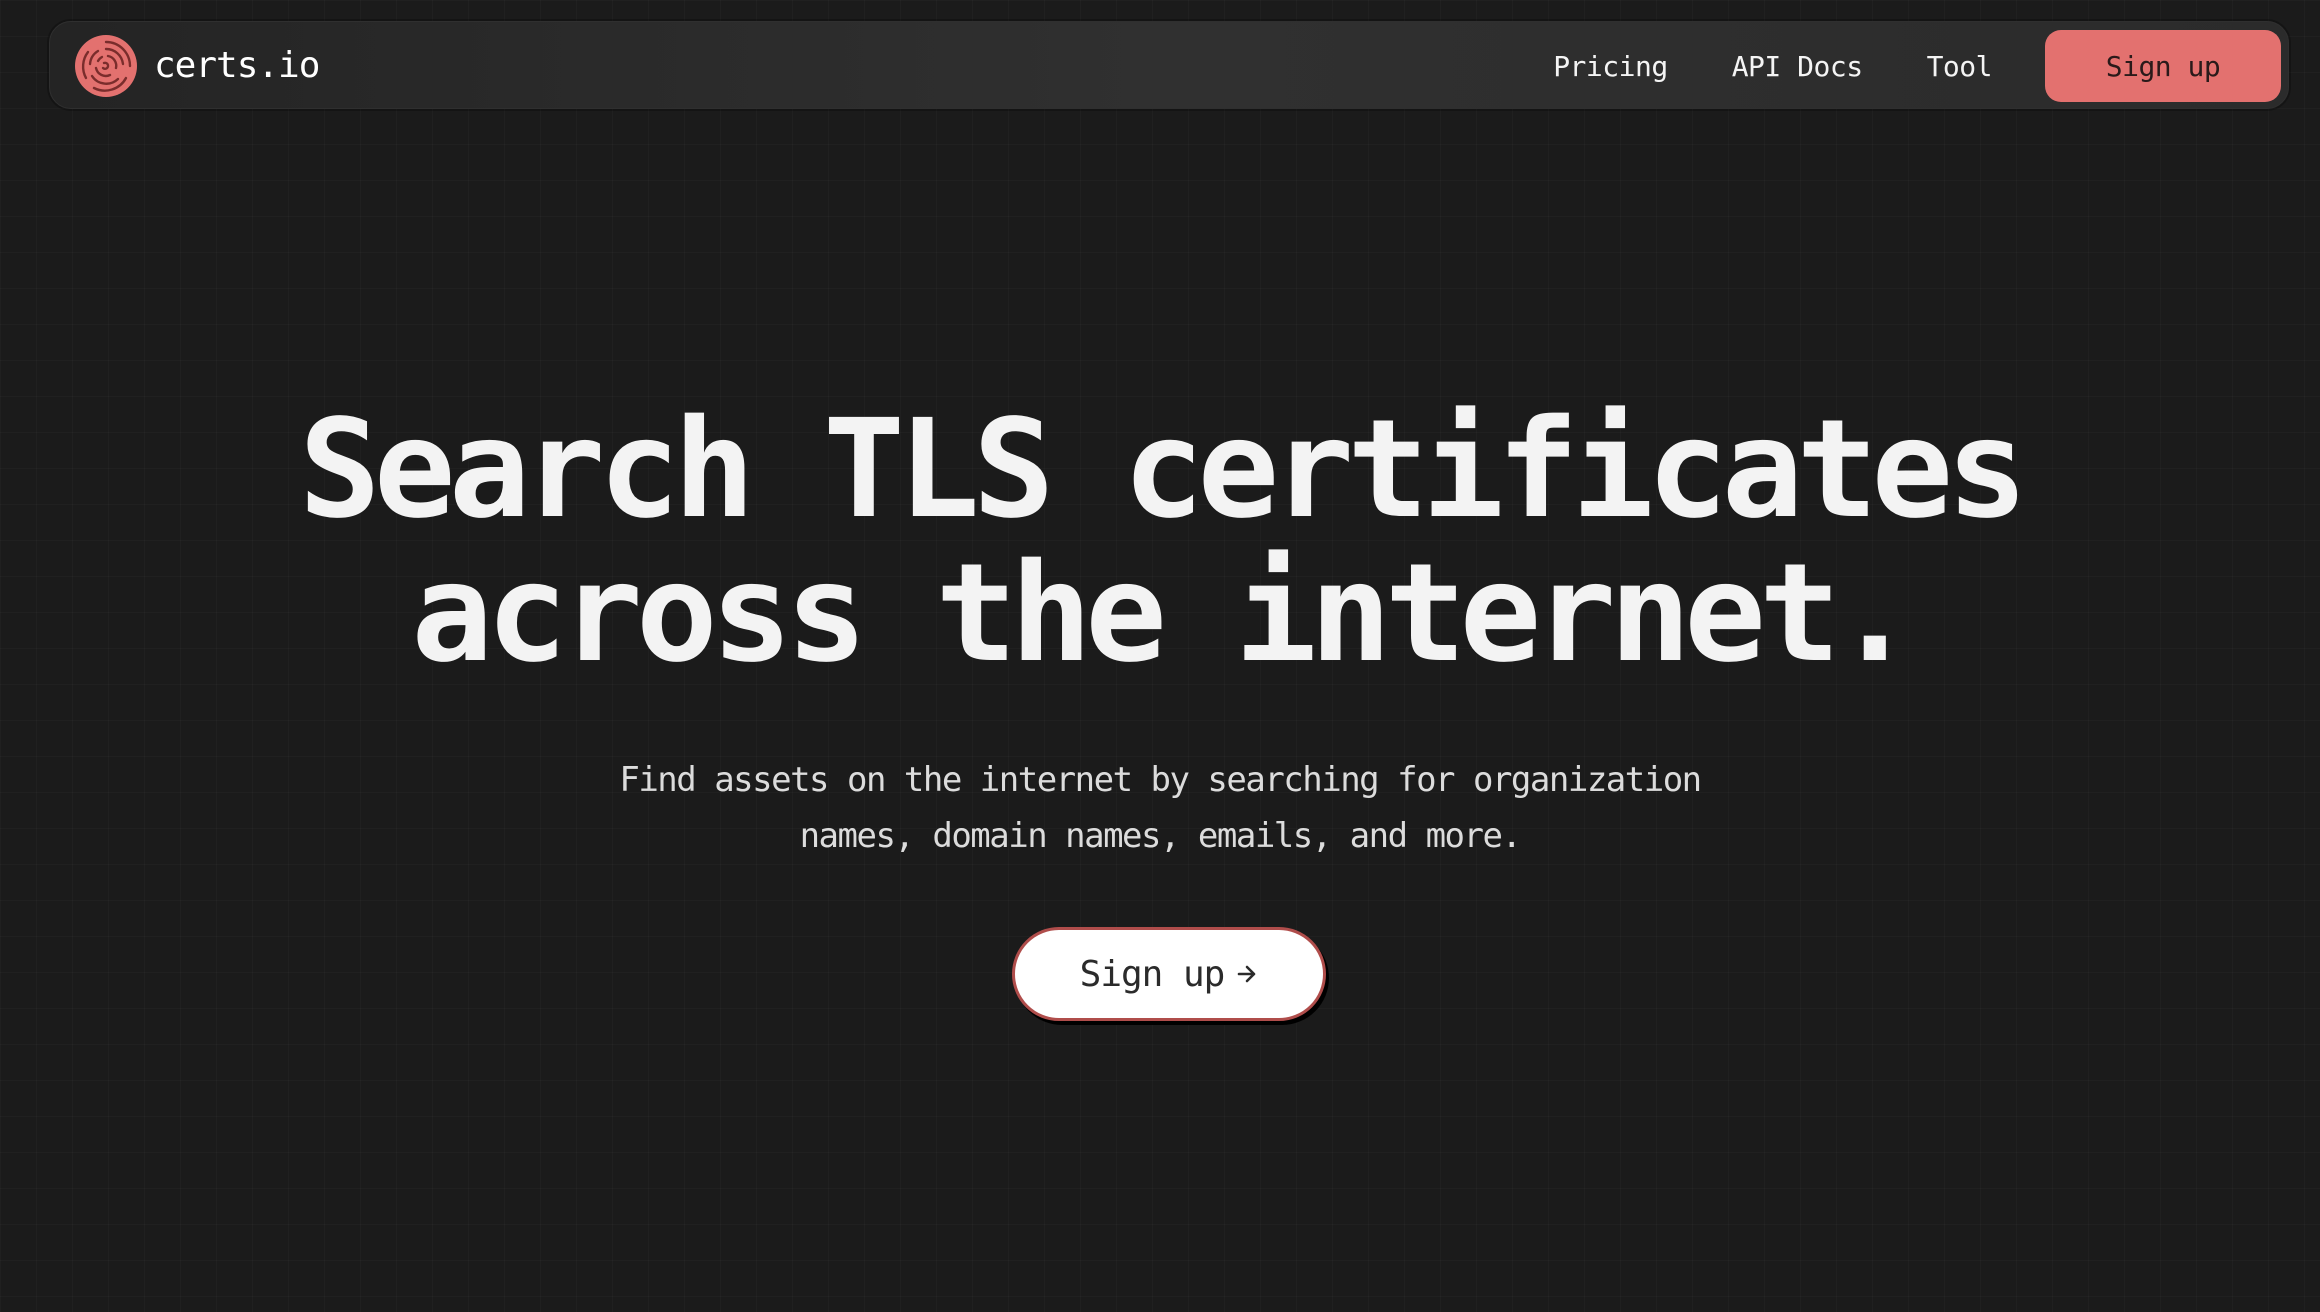  What do you see at coordinates (1960, 66) in the screenshot?
I see `nav-link-tool: Tool` at bounding box center [1960, 66].